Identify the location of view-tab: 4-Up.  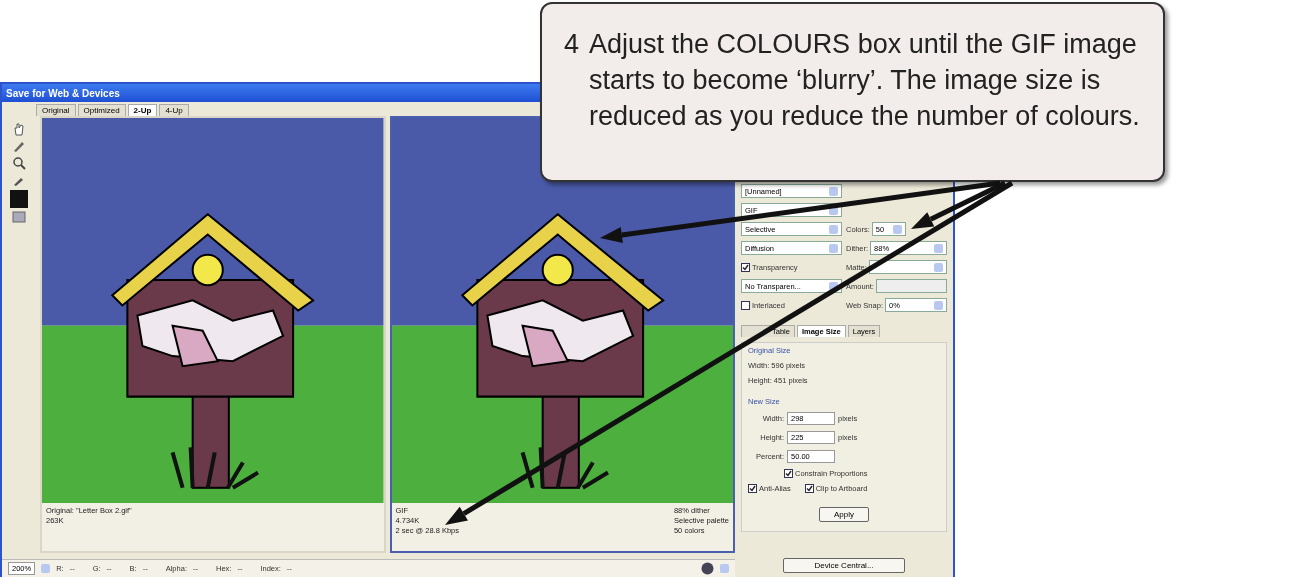
(174, 110).